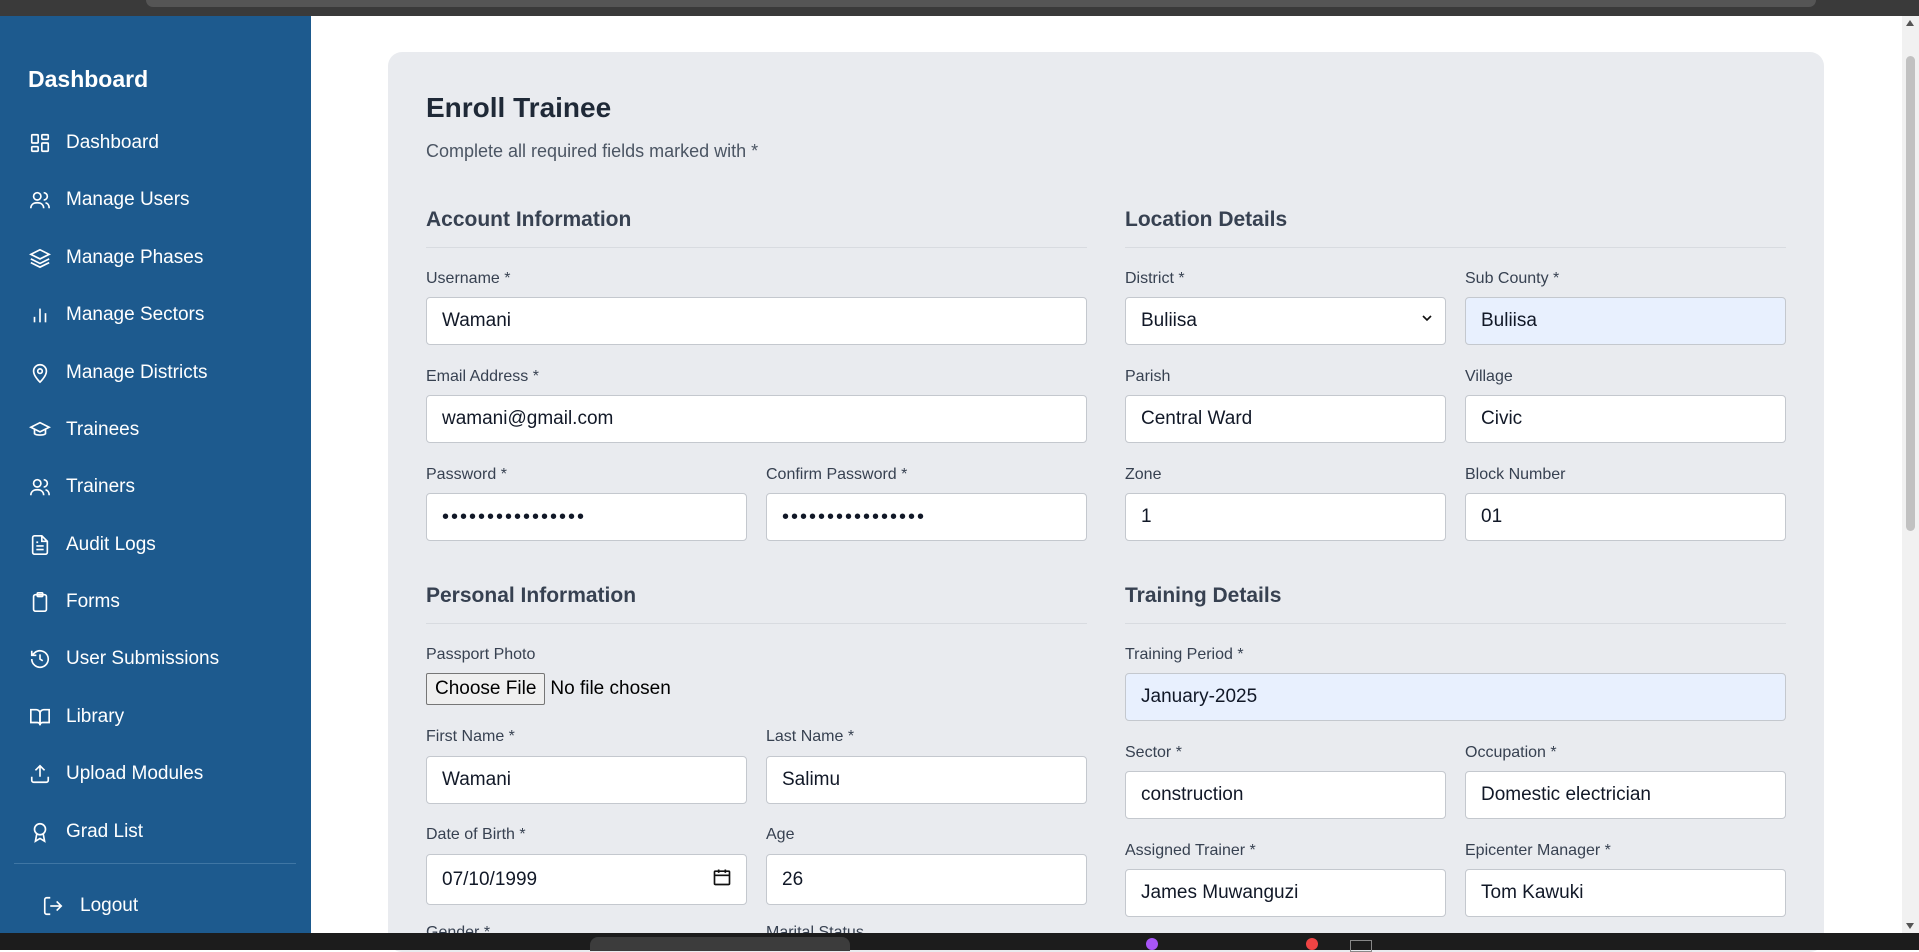  I want to click on browser-top-bar, so click(959, 8).